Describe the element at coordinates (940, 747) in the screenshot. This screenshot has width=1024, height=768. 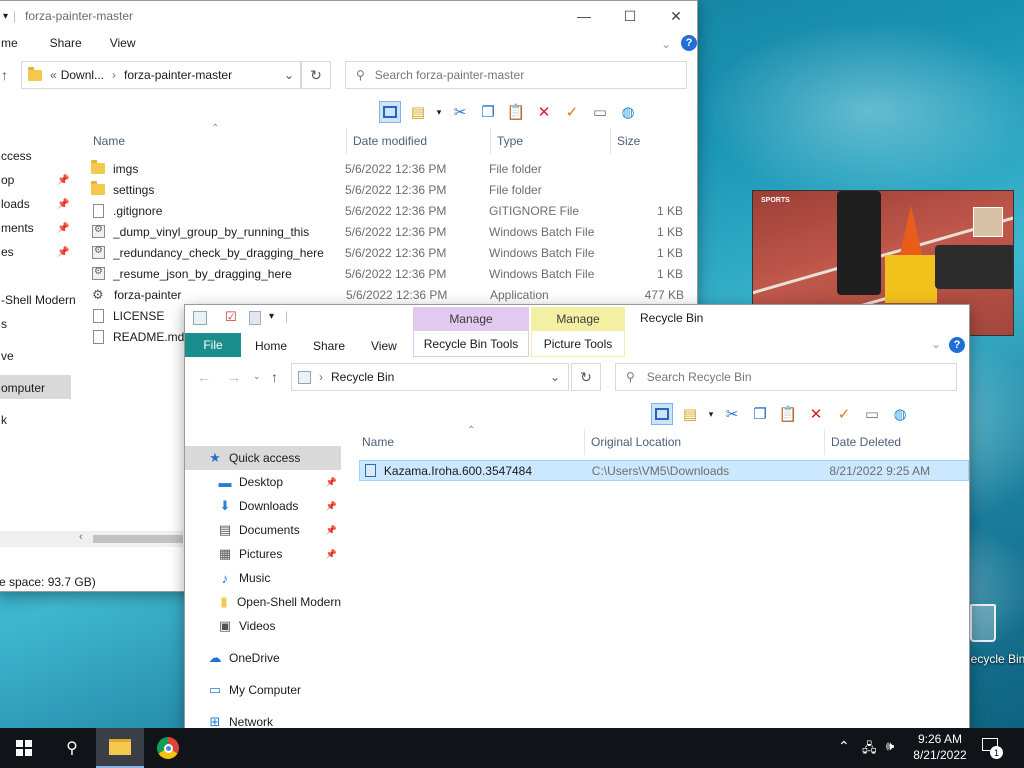
I see `clock: 9:26 AM 8/21/2022` at that location.